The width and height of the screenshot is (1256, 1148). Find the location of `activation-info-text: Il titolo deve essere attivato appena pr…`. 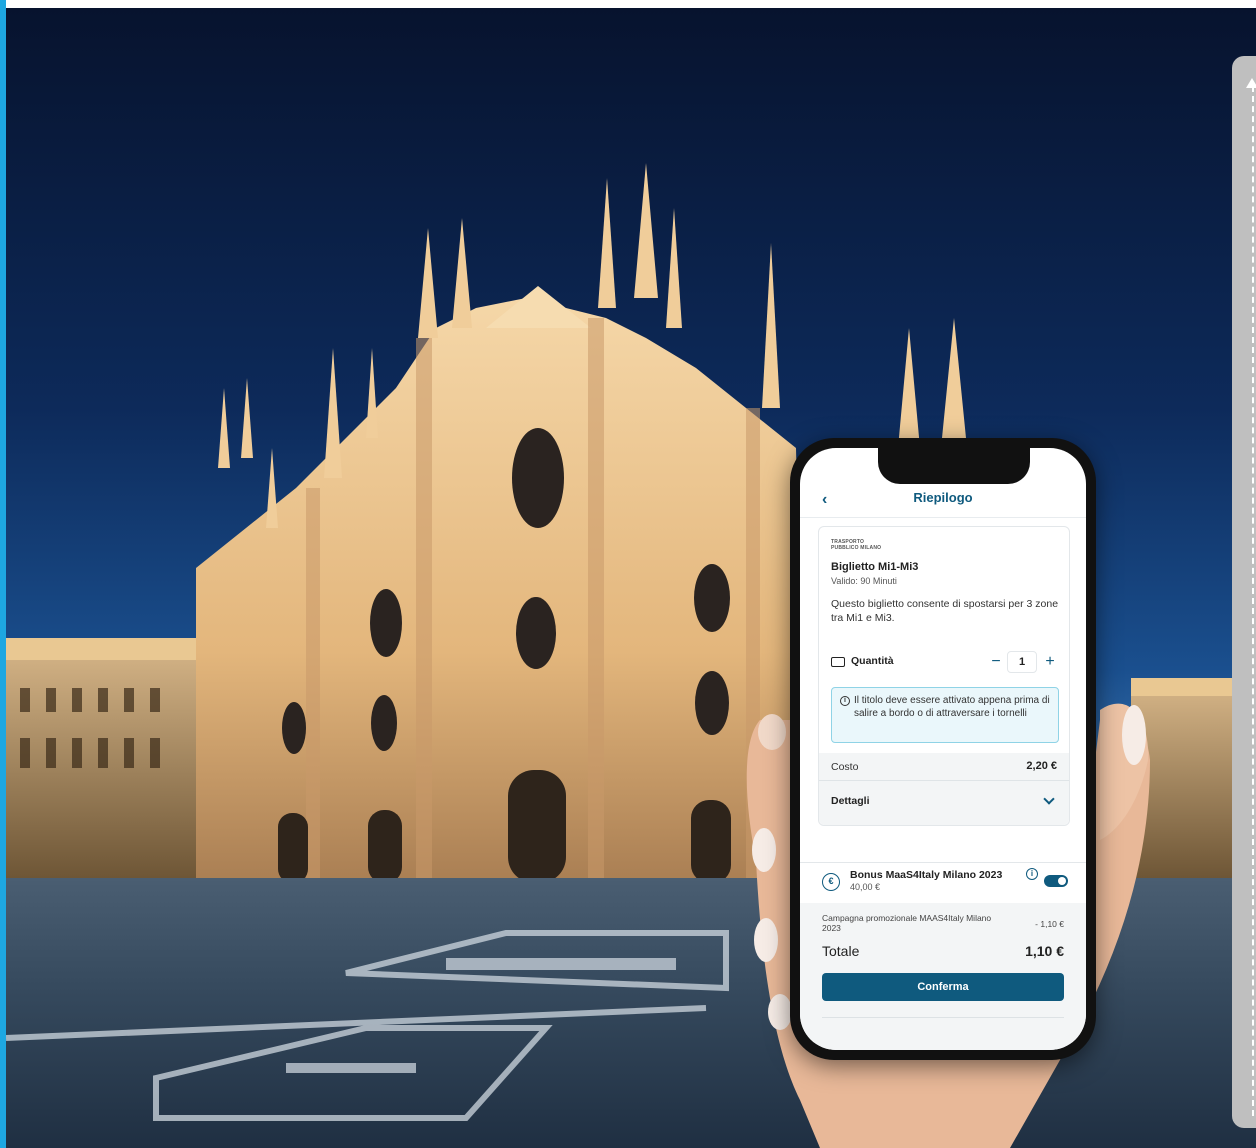

activation-info-text: Il titolo deve essere attivato appena pr… is located at coordinates (952, 707).